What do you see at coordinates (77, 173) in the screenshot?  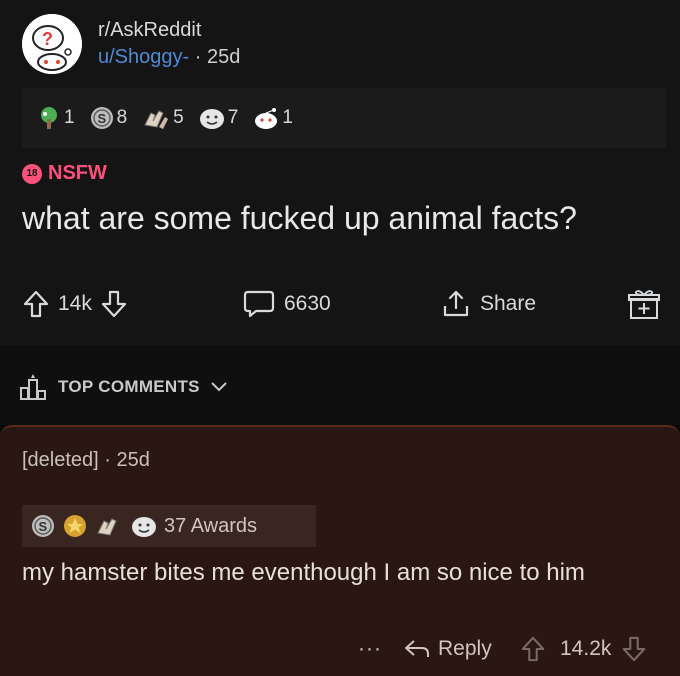 I see `nsfw-label: NSFW` at bounding box center [77, 173].